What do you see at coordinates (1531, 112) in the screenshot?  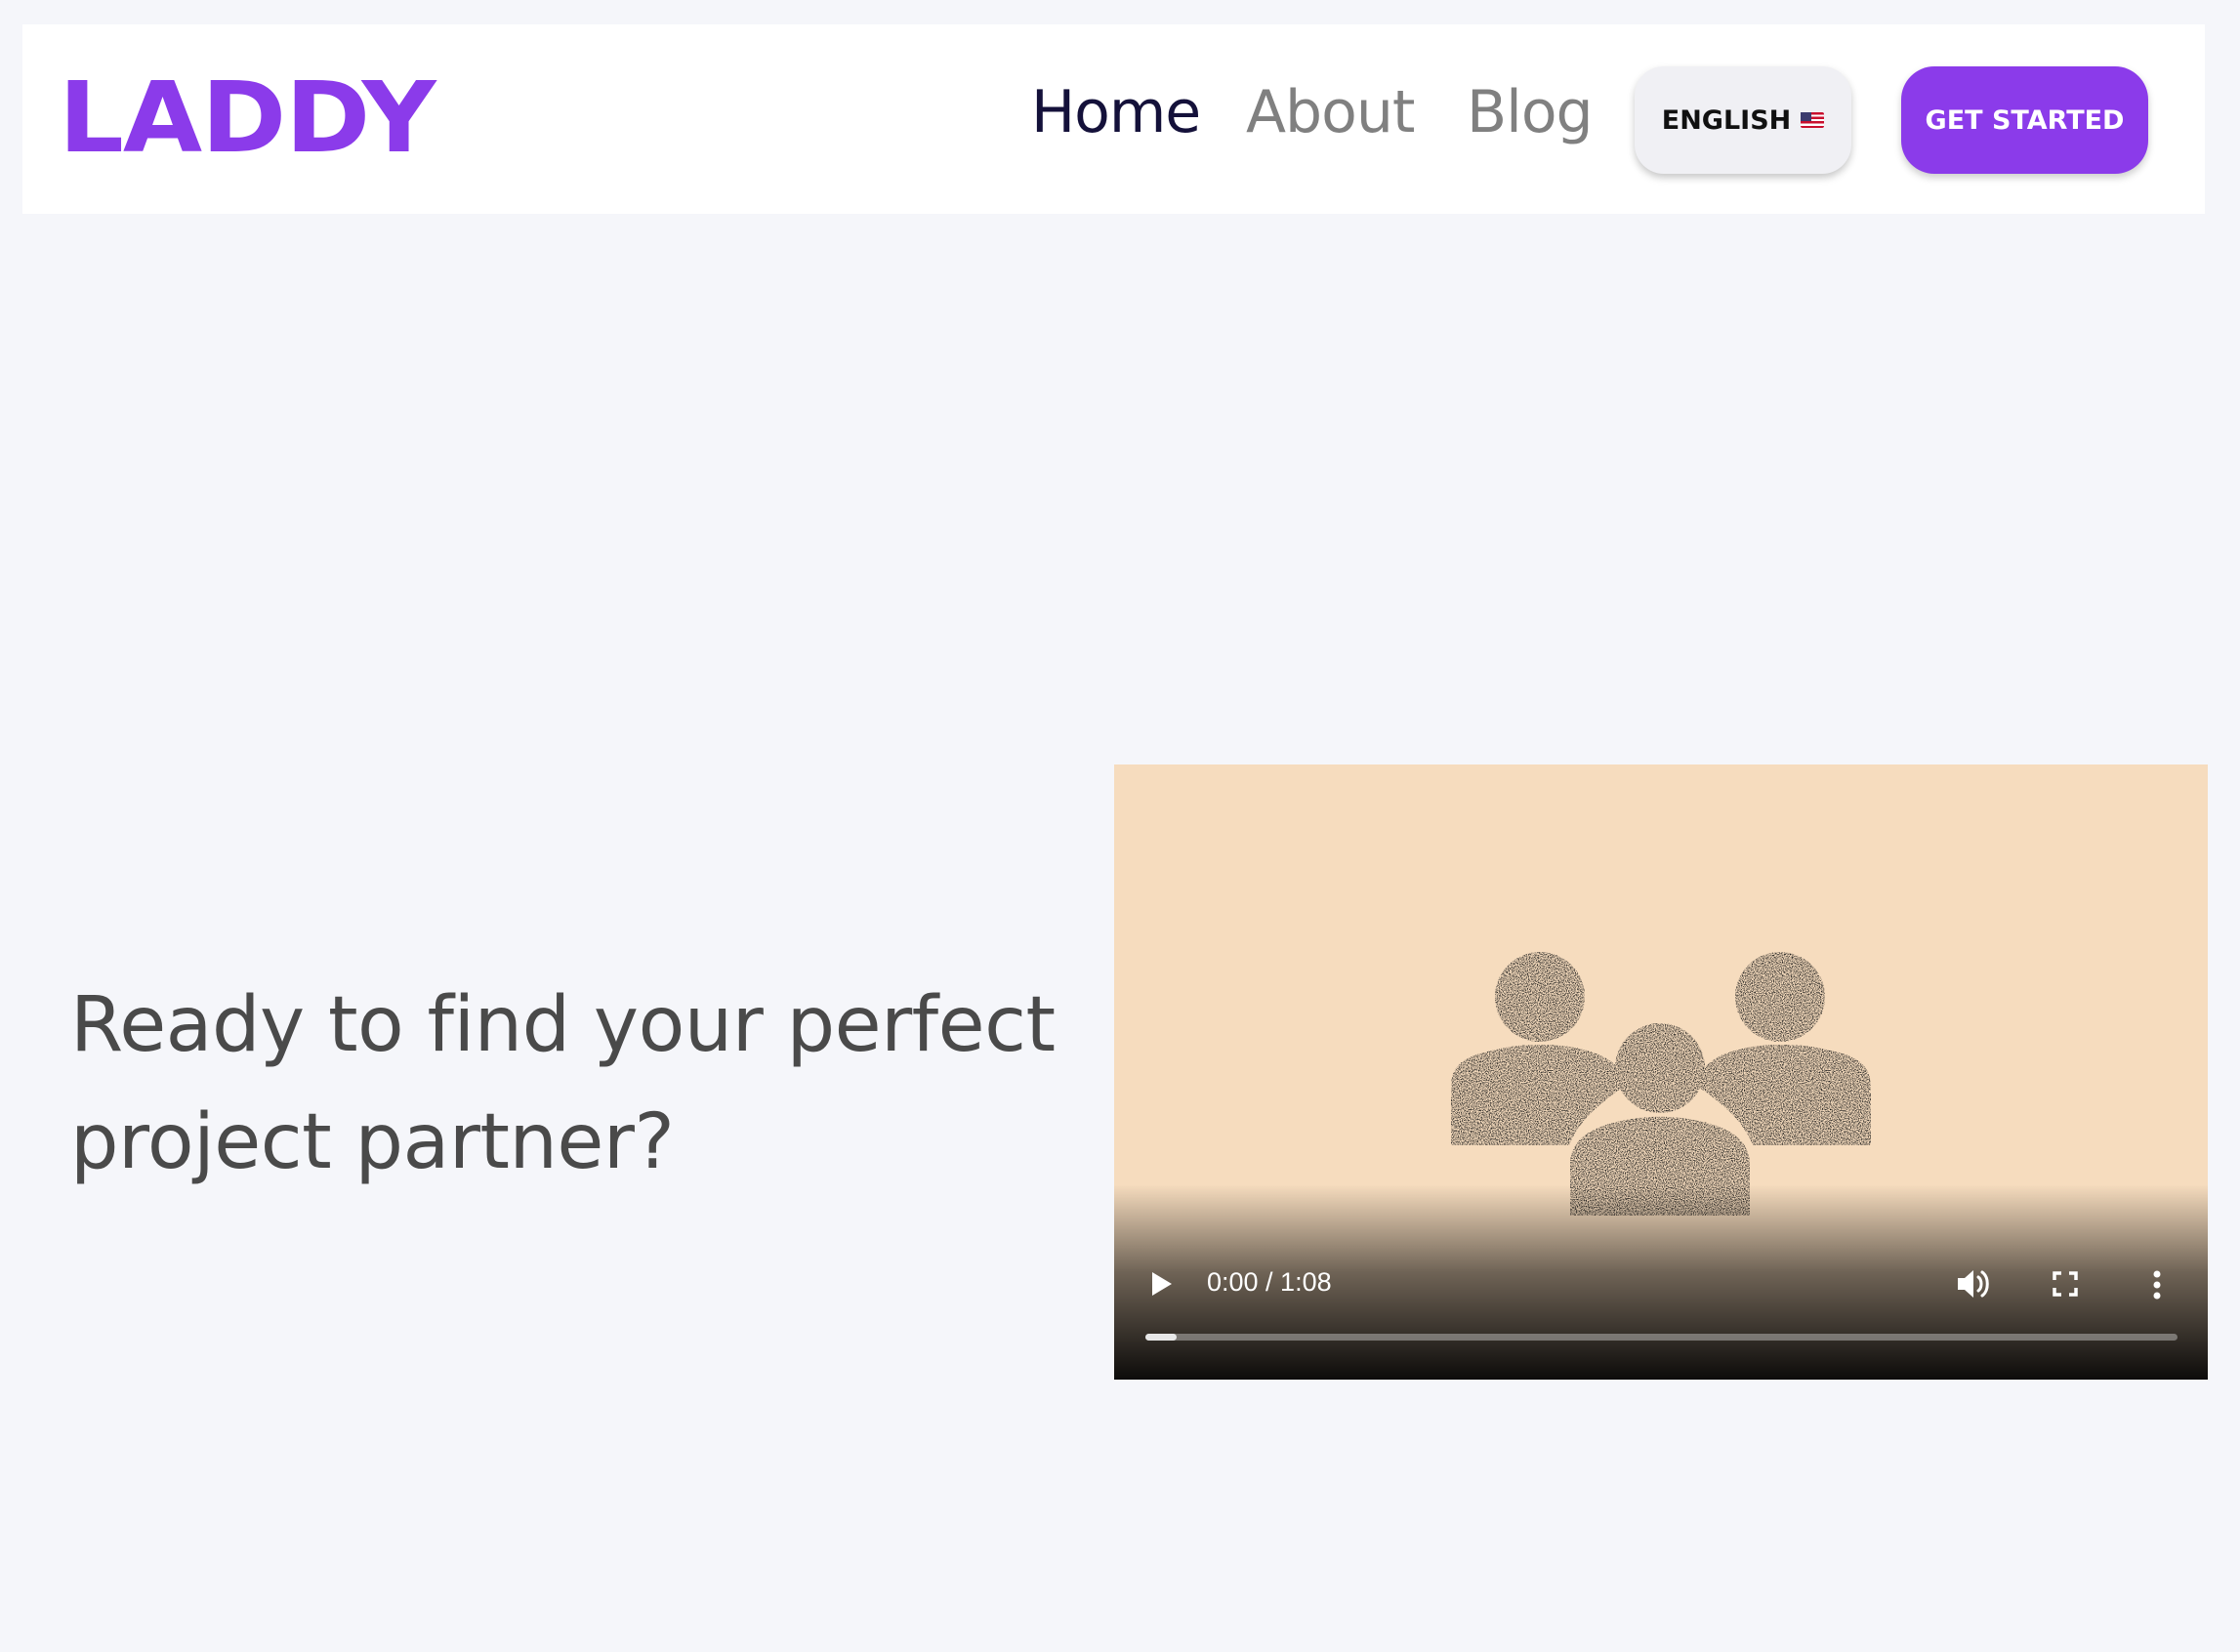 I see `nav-link-blog: Blog` at bounding box center [1531, 112].